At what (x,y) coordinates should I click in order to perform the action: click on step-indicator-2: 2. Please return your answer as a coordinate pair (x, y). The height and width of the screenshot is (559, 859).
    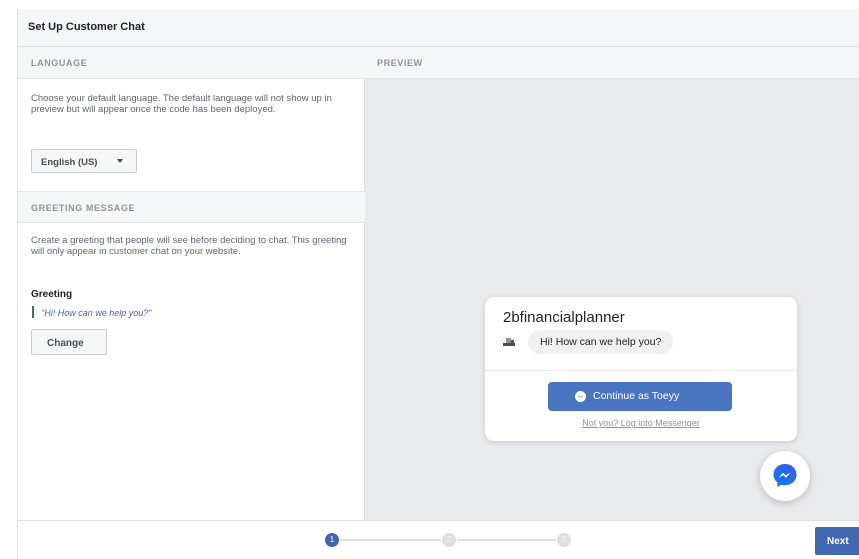
    Looking at the image, I should click on (449, 540).